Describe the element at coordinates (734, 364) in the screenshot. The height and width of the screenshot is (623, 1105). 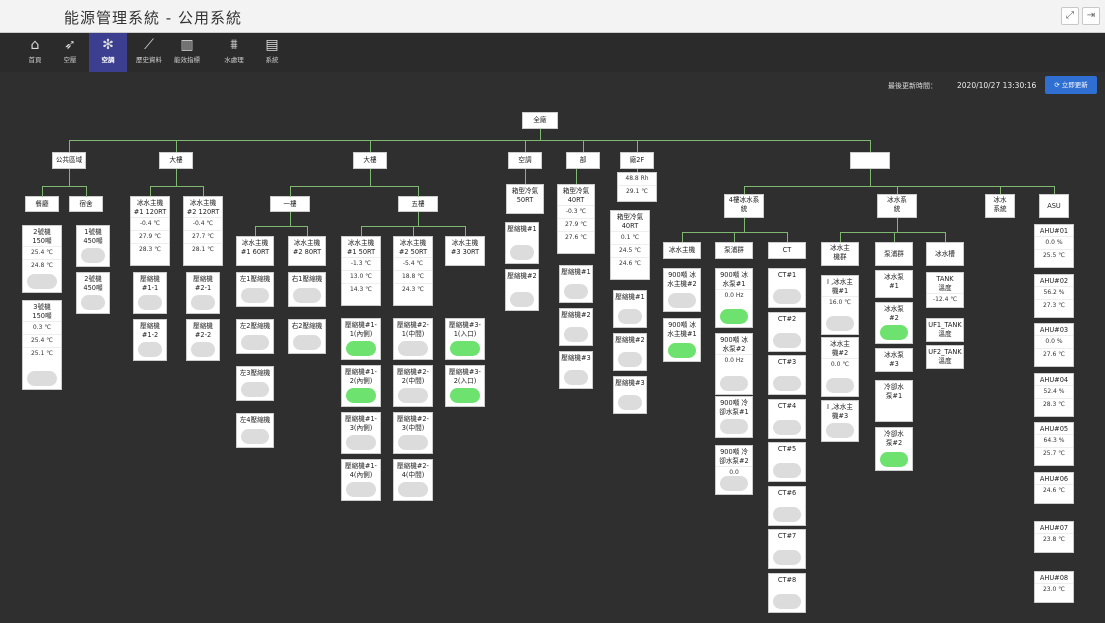
I see `pump-unit: 900噸 冰水泵#2 0.0 Hz` at that location.